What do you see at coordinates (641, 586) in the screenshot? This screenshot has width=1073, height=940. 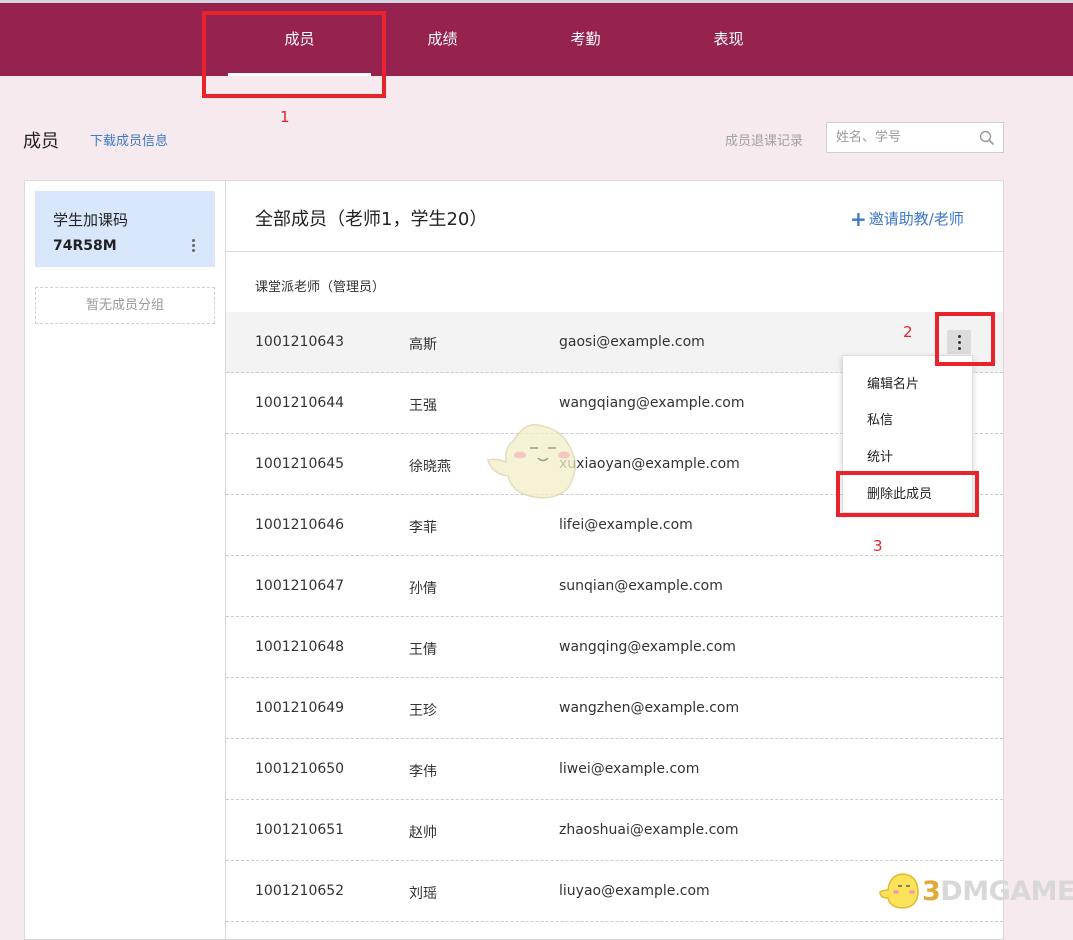 I see `member-email: sunqian@example.com` at bounding box center [641, 586].